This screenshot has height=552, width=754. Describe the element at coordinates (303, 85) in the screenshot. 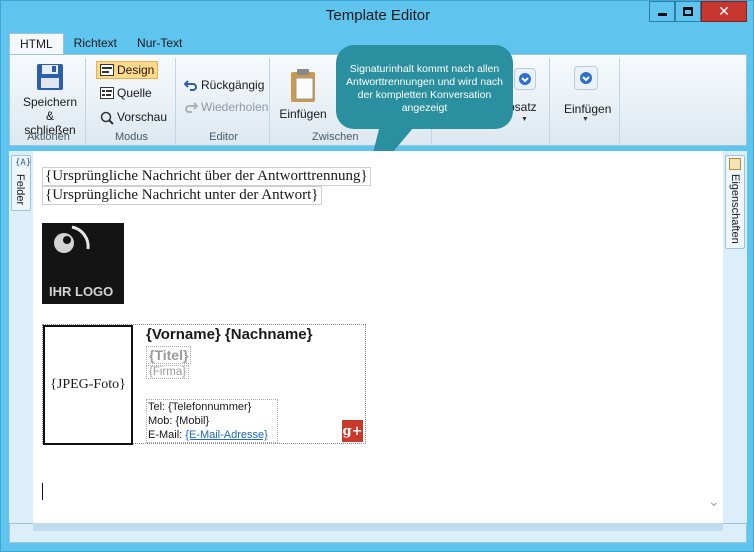

I see `clipboard-icon` at that location.